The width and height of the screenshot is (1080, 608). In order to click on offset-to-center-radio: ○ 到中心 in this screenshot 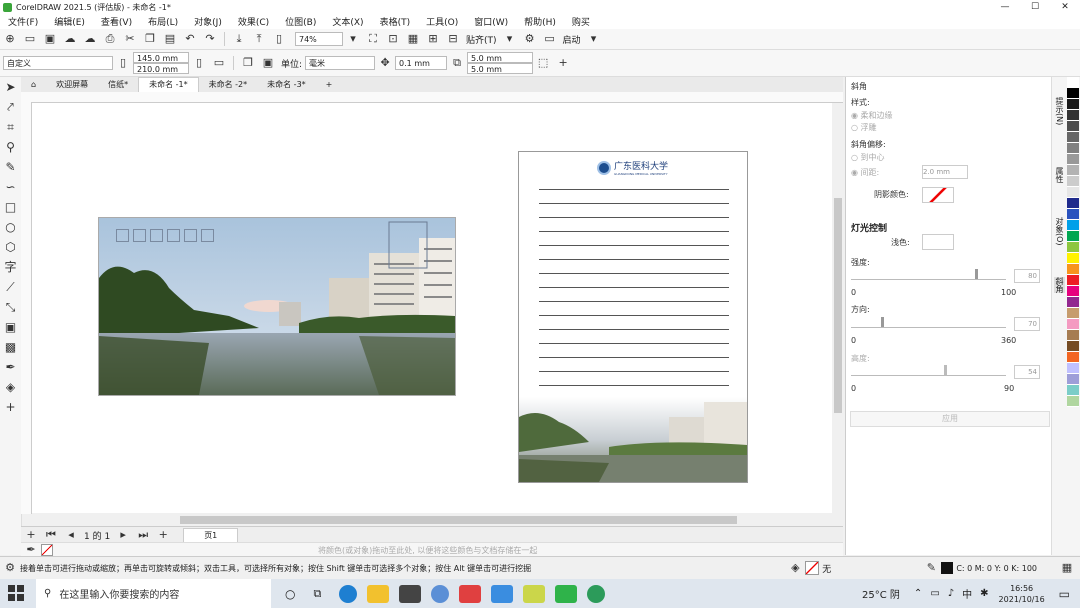, I will do `click(868, 157)`.